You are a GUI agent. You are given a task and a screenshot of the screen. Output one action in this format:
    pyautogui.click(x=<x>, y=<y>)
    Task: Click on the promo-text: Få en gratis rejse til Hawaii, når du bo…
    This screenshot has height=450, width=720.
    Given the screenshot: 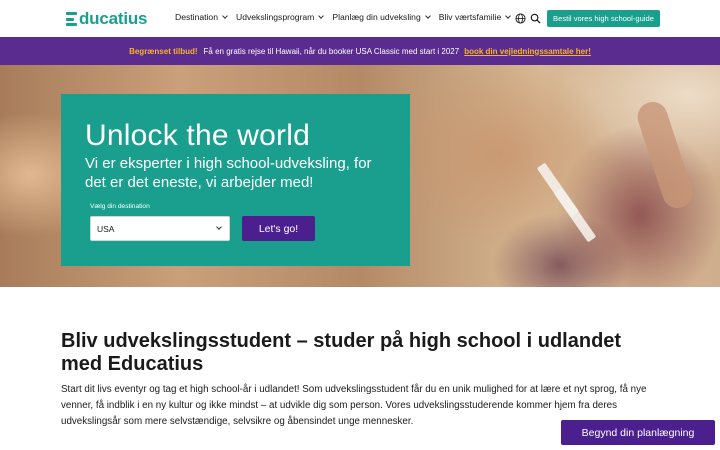 What is the action you would take?
    pyautogui.click(x=331, y=51)
    